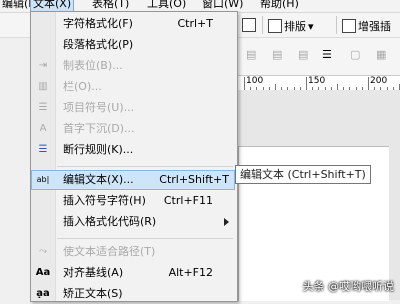  I want to click on horizontal-ruler: 100 150 200, so click(319, 83).